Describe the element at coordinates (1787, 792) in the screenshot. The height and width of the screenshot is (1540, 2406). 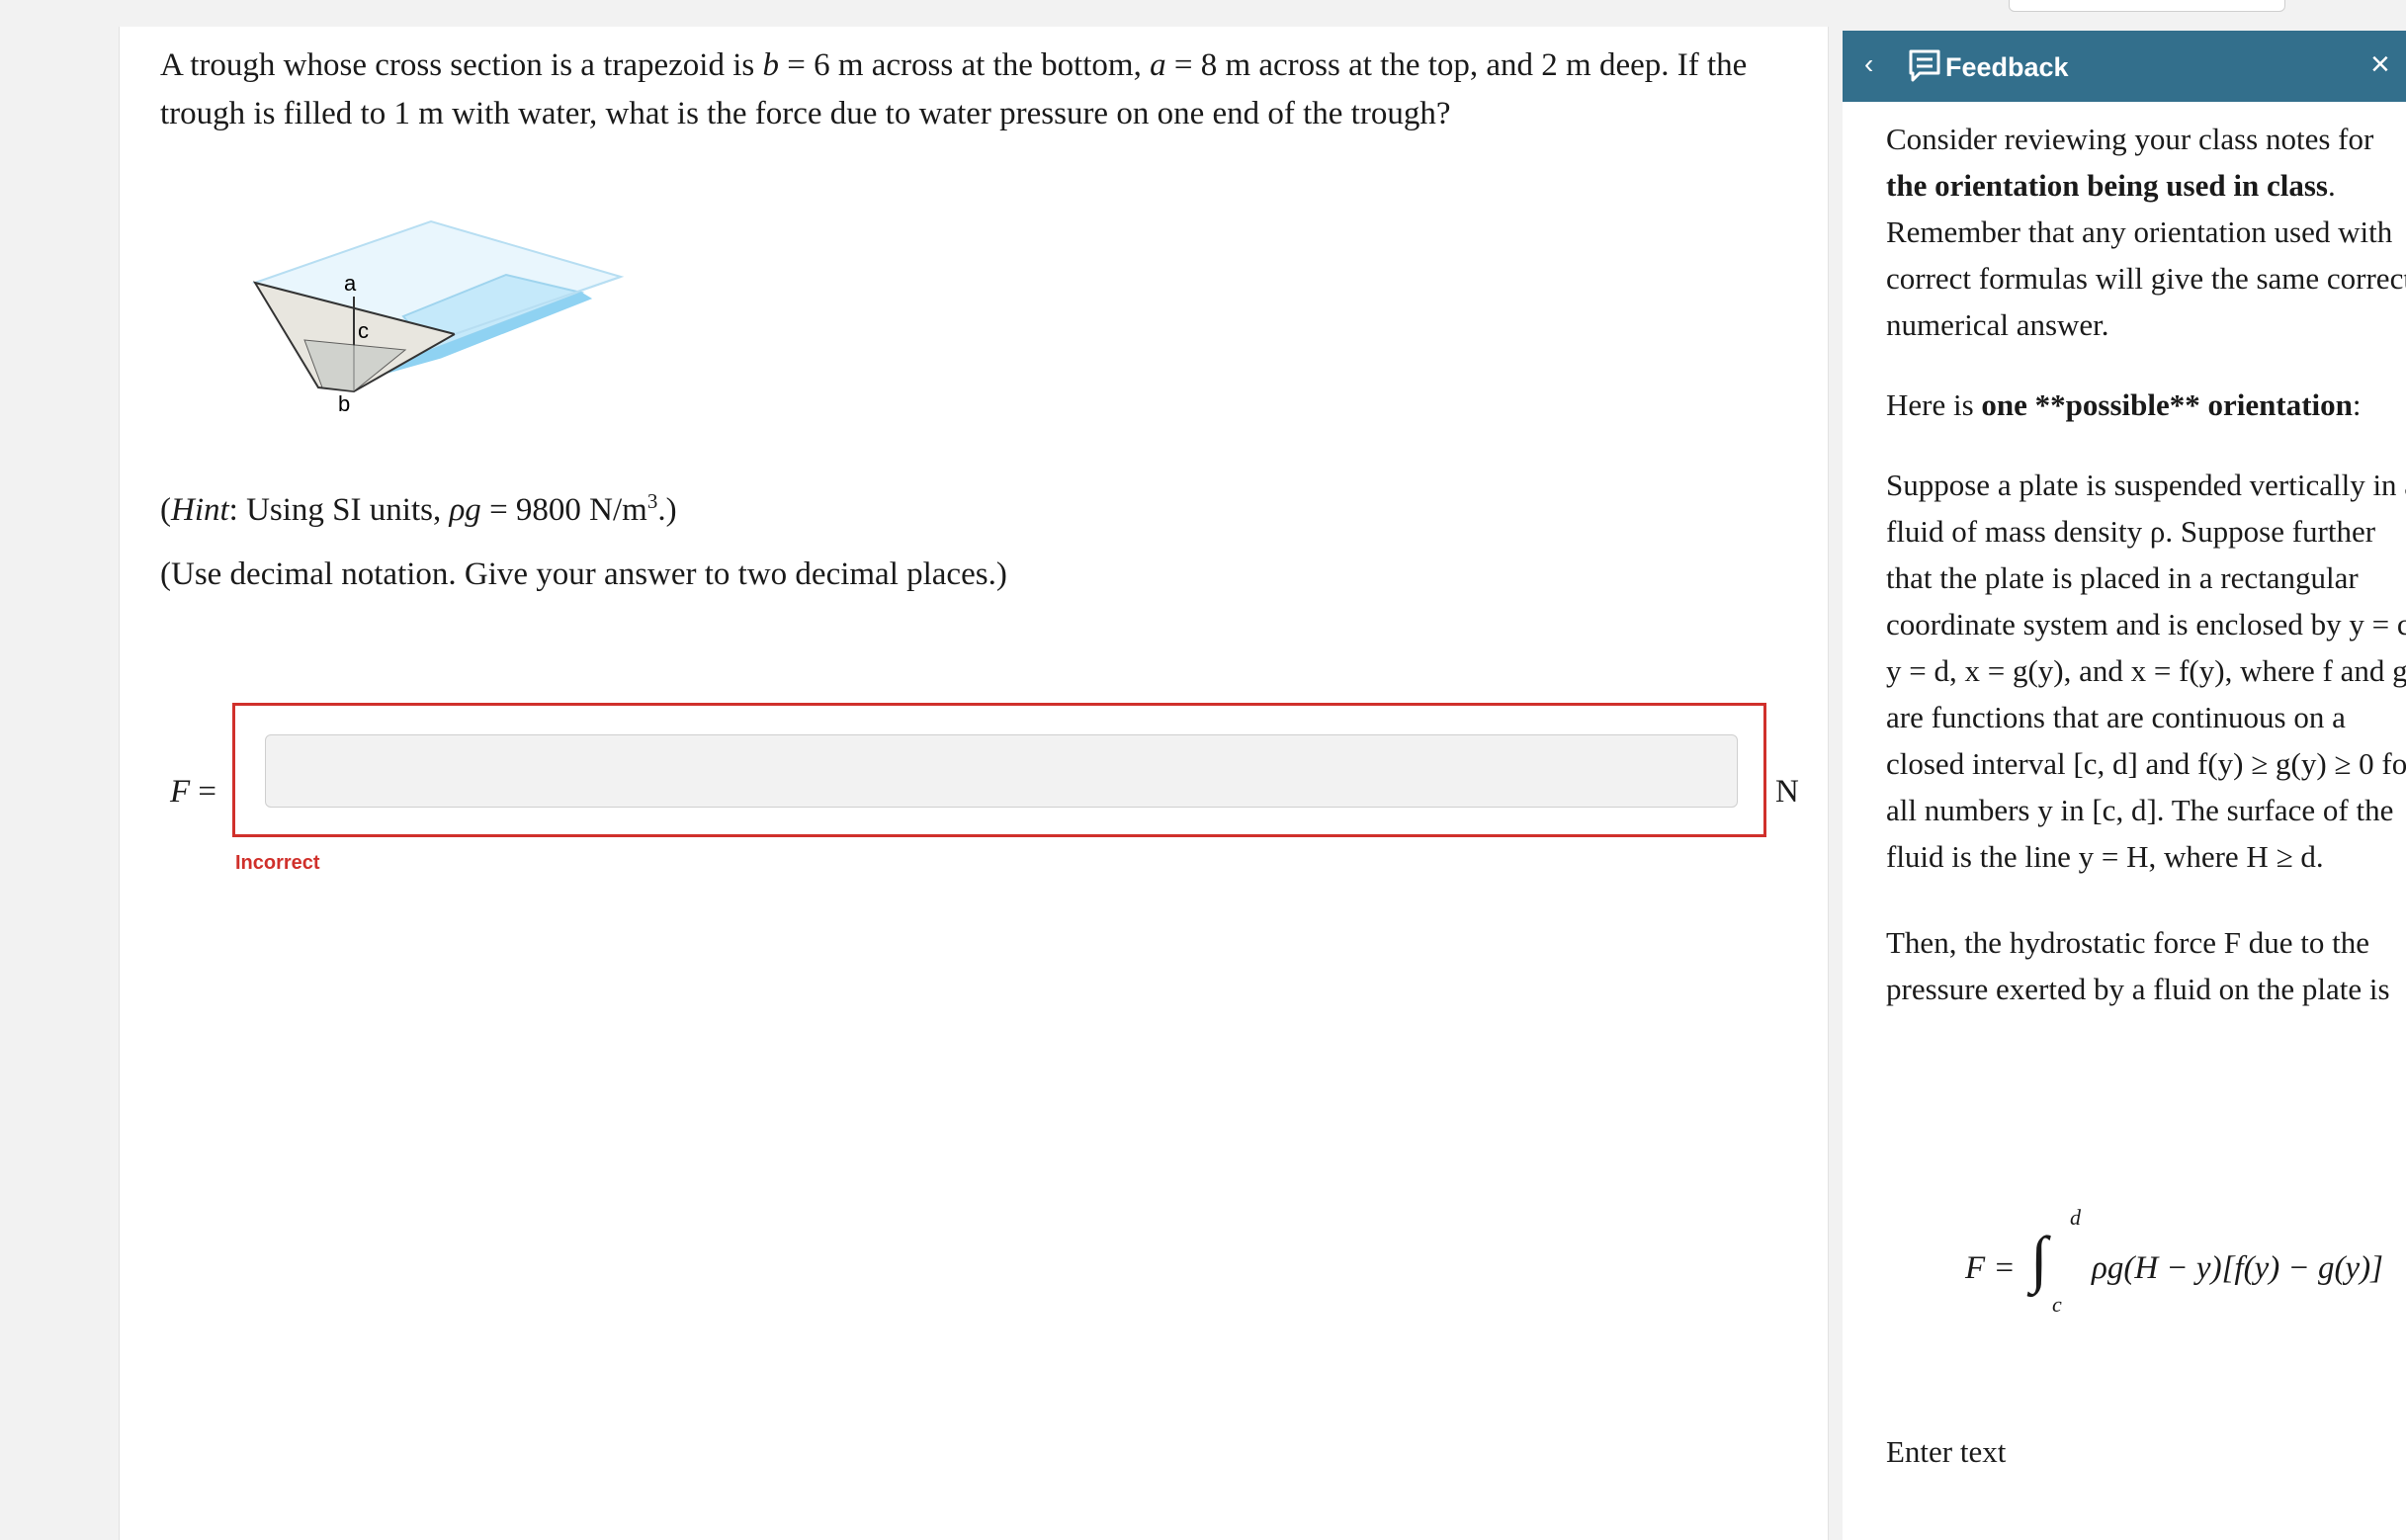
I see `answer-unit: N` at that location.